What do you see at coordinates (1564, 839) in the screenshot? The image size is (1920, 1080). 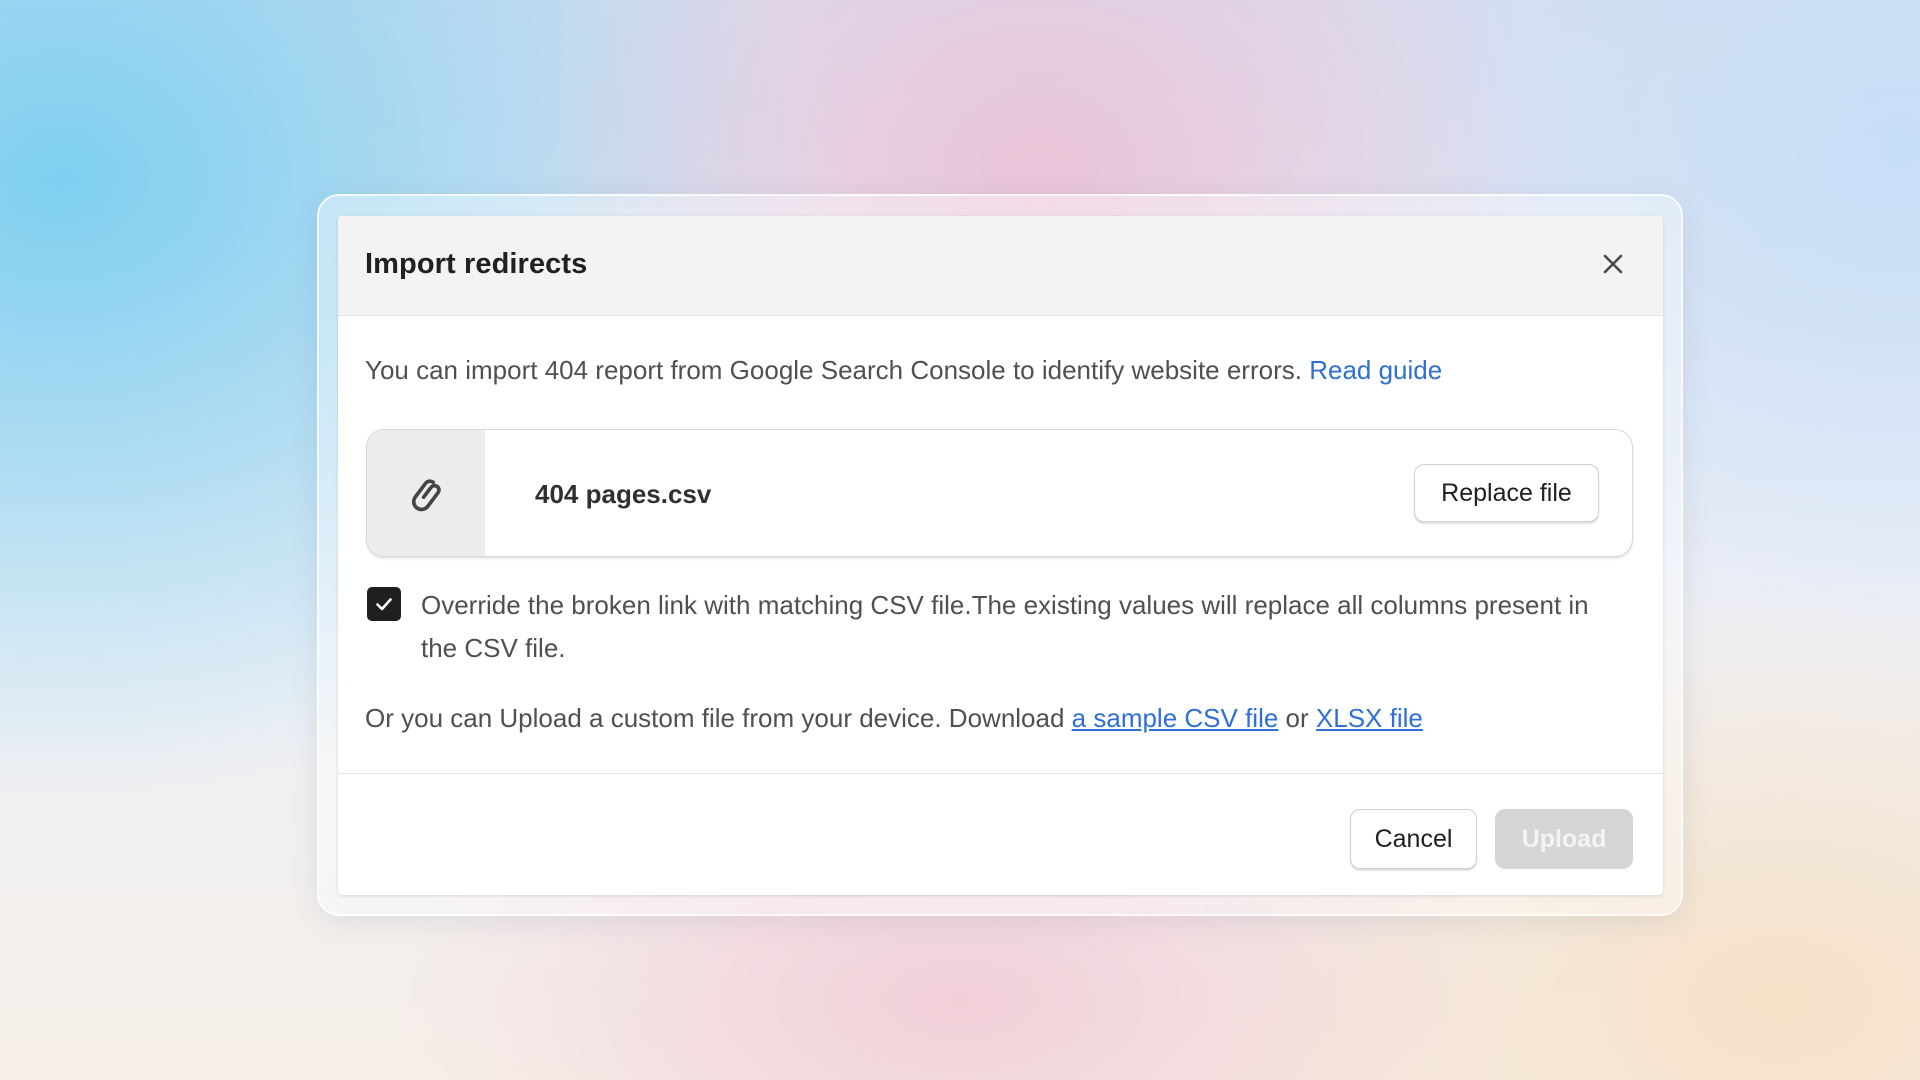 I see `upload-button: Upload` at bounding box center [1564, 839].